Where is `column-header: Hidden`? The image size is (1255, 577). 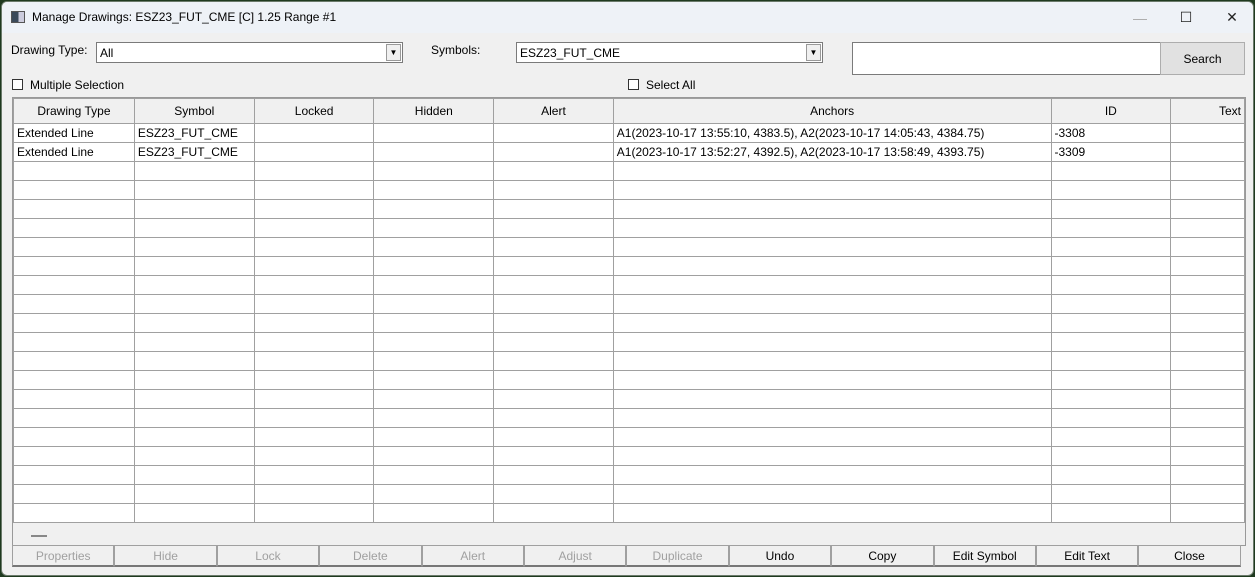 column-header: Hidden is located at coordinates (434, 111).